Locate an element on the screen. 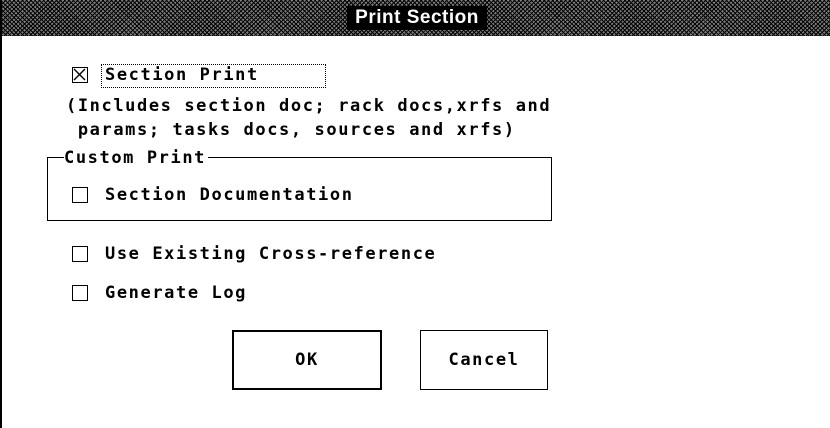  cancel-button-label: Cancel is located at coordinates (484, 360).